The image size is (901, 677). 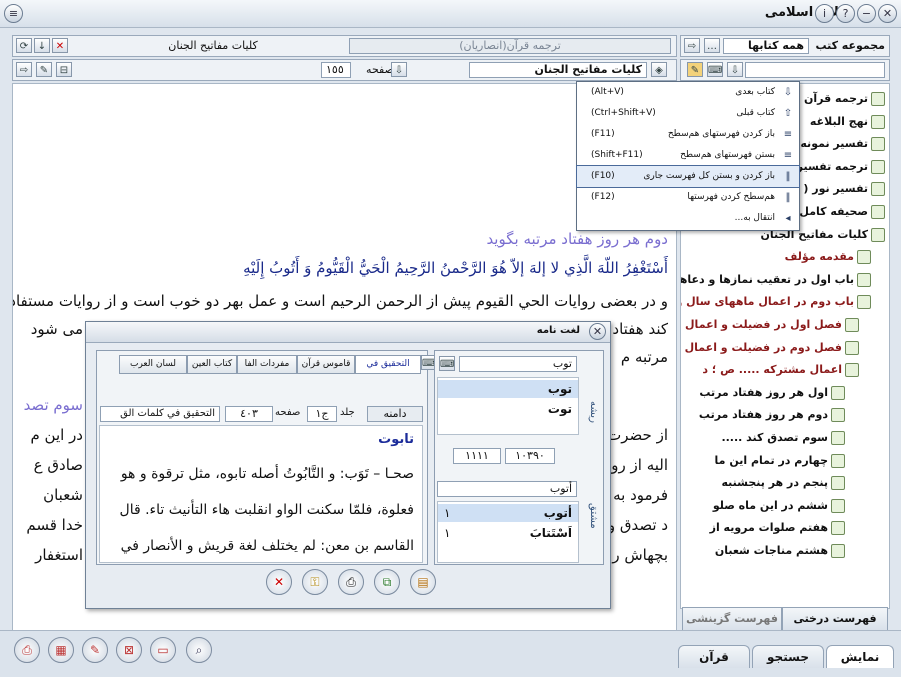 I want to click on settings-icon: ✎, so click(x=44, y=69).